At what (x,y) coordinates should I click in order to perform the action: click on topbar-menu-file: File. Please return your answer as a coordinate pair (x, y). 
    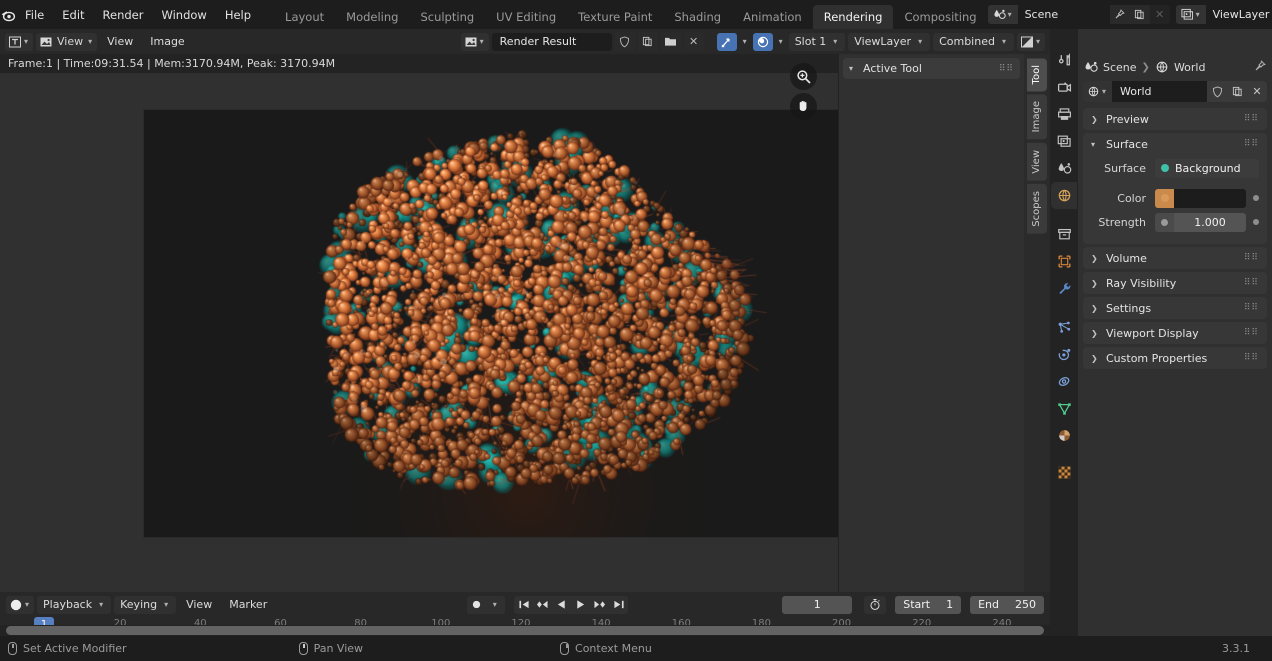
    Looking at the image, I should click on (34, 15).